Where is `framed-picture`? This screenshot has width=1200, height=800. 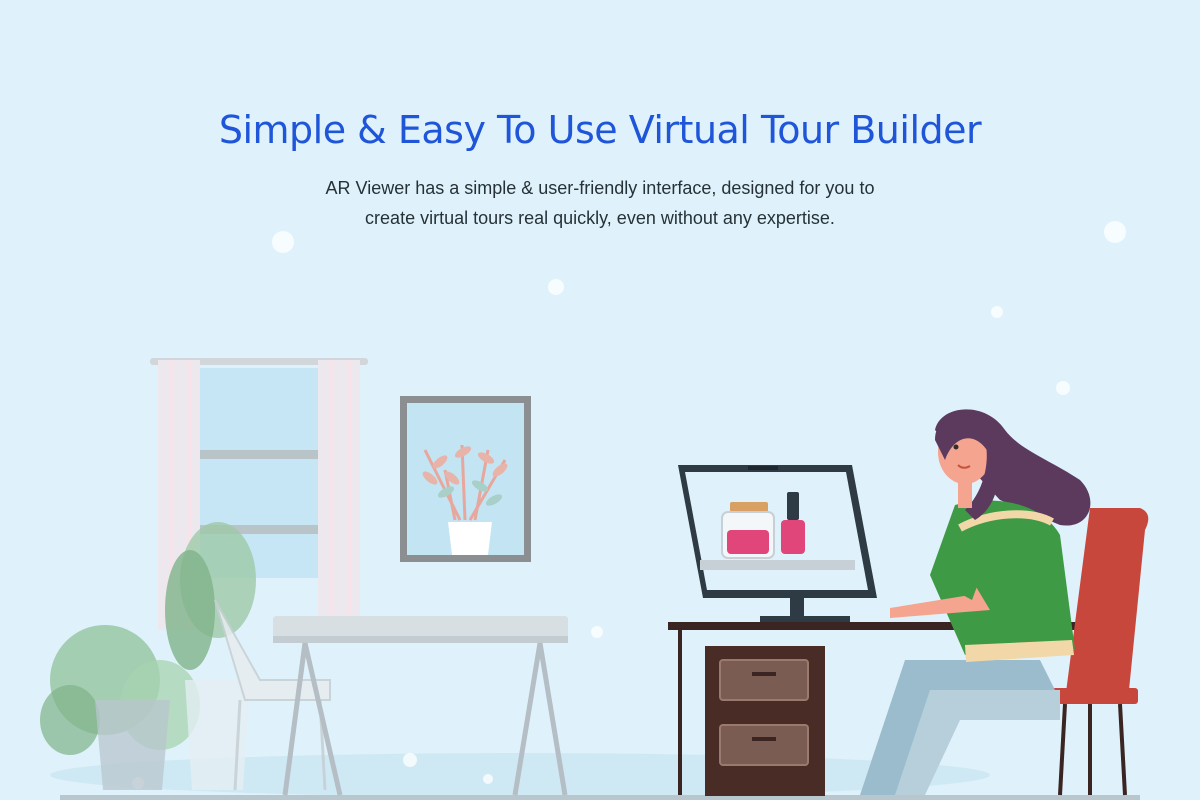 framed-picture is located at coordinates (465, 479).